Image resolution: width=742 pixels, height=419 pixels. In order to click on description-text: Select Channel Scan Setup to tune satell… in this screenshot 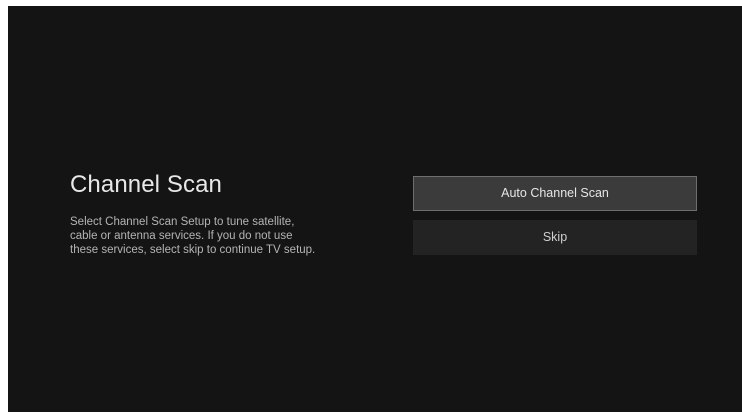, I will do `click(215, 236)`.